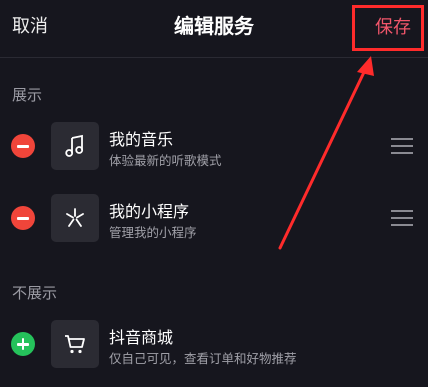 The height and width of the screenshot is (387, 428). What do you see at coordinates (203, 358) in the screenshot?
I see `item-subtitle: 仅自己可见，查看订单和好物推荐` at bounding box center [203, 358].